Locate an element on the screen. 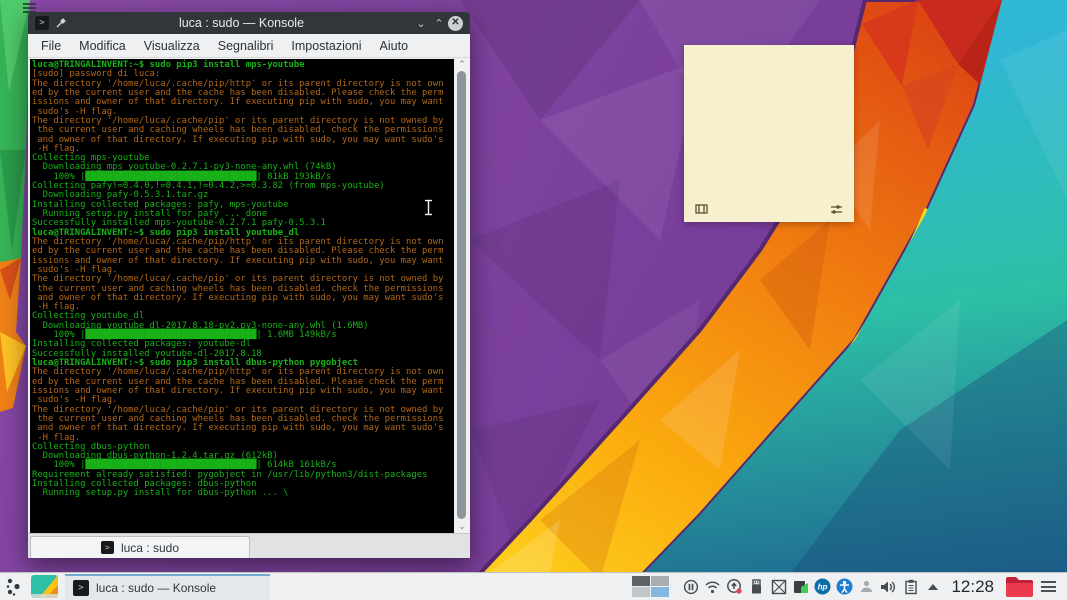  tab-luca-sudo: > luca : sudo is located at coordinates (140, 547).